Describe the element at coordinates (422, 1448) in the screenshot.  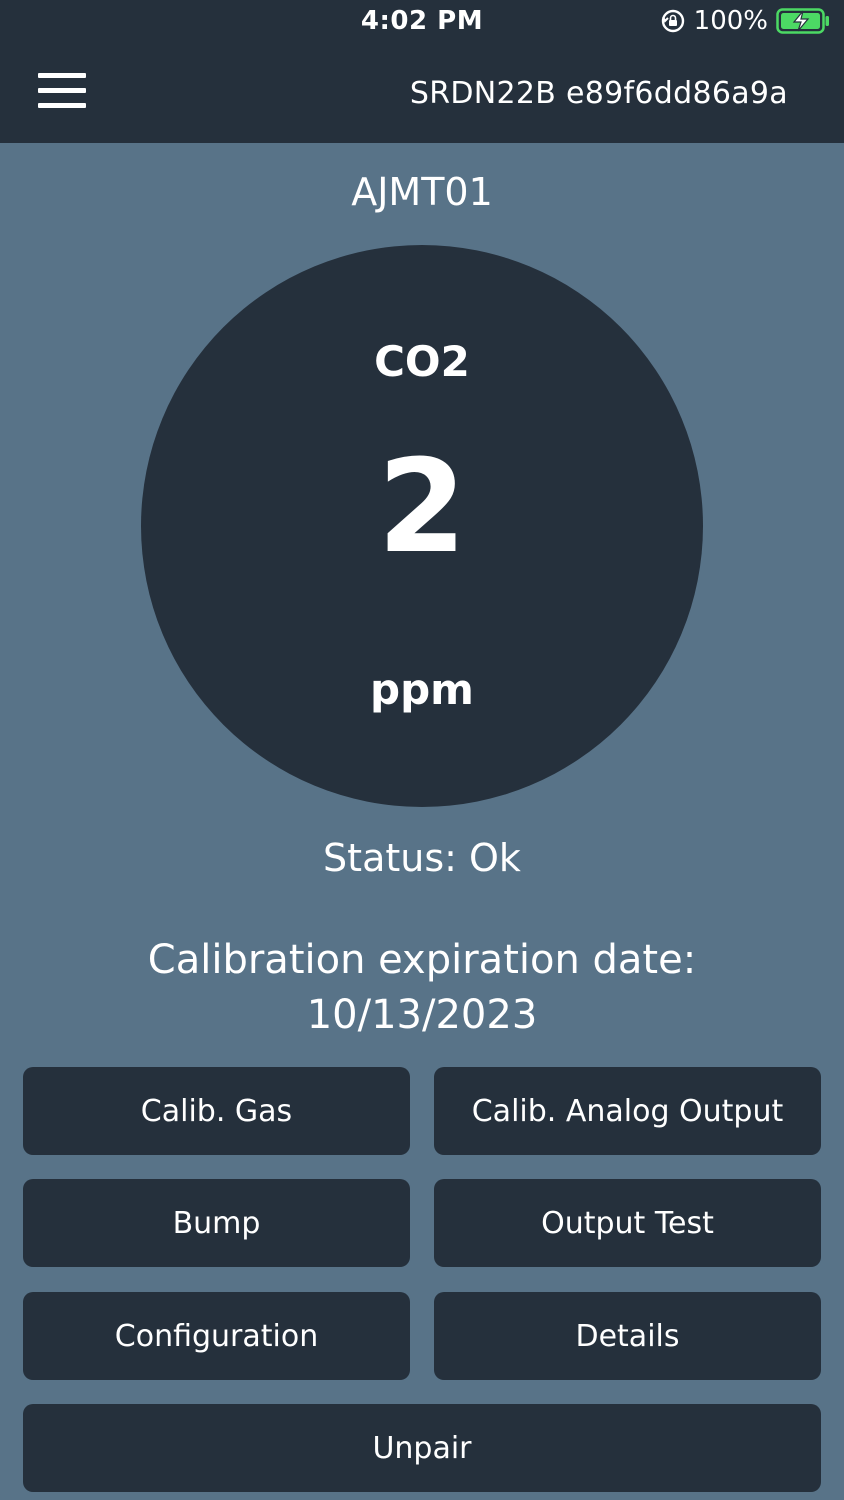
I see `unpair-button: Unpair` at that location.